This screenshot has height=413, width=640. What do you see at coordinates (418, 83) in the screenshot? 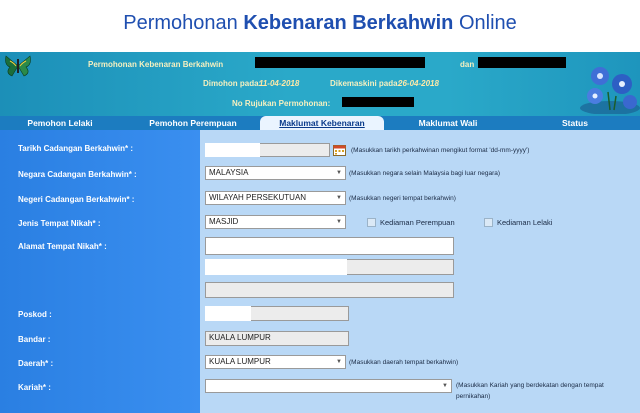
I see `dikemaskini-value: 26-04-2018` at bounding box center [418, 83].